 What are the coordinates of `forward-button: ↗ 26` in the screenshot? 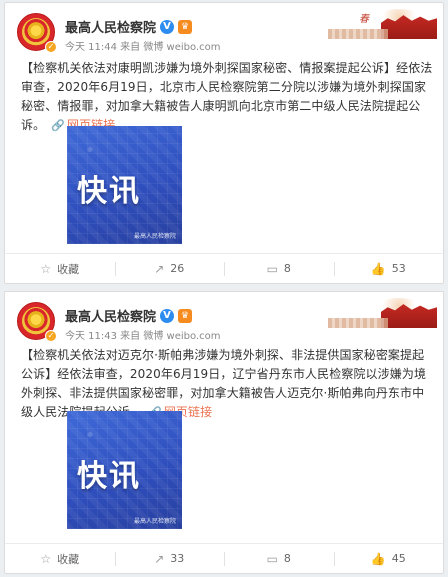 It's located at (169, 268).